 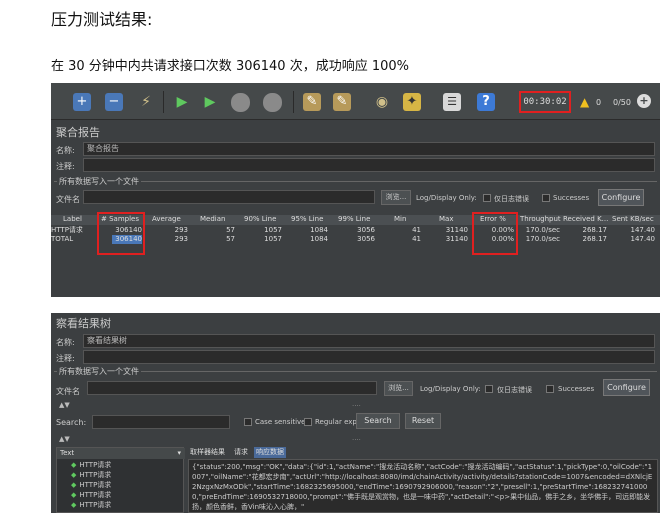 I want to click on column-header: 95% Line, so click(x=307, y=219).